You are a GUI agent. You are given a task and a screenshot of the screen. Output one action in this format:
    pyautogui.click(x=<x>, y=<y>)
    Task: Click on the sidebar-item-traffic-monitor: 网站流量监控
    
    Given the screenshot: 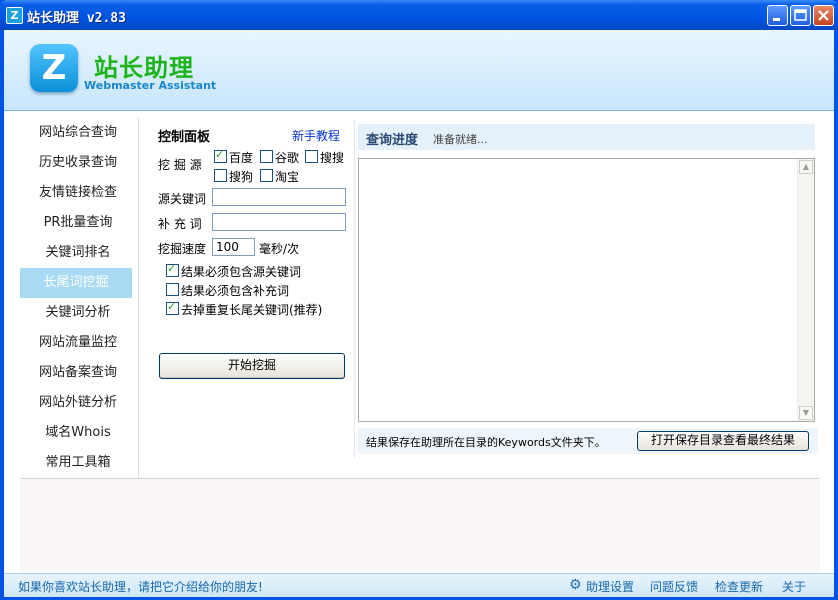 What is the action you would take?
    pyautogui.click(x=78, y=343)
    